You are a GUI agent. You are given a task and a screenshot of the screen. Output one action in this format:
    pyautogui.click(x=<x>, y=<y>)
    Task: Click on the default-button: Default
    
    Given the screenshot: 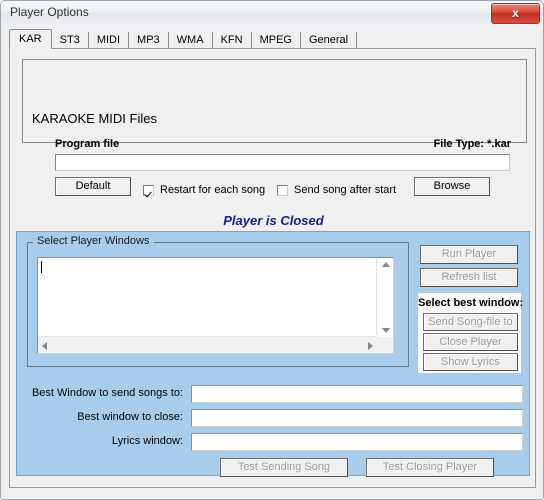 What is the action you would take?
    pyautogui.click(x=93, y=186)
    